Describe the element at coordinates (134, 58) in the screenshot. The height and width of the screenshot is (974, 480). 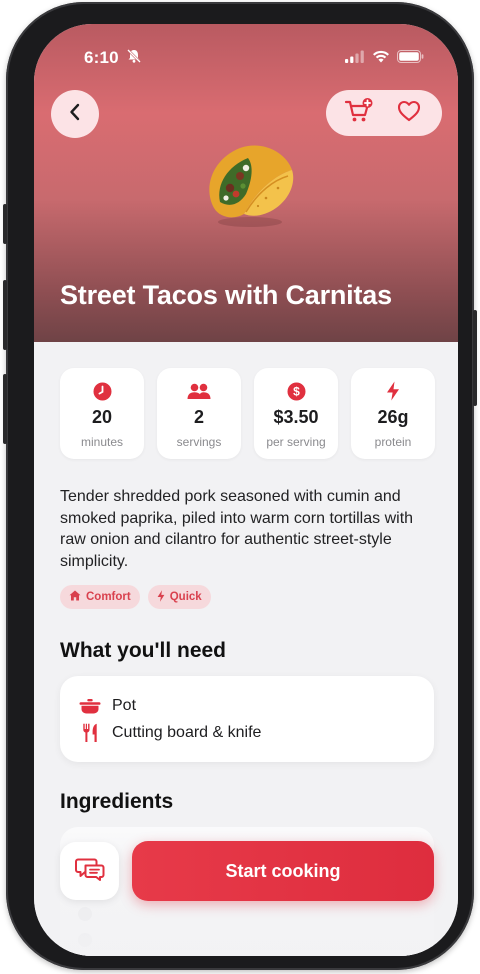
I see `bell-slash-icon` at that location.